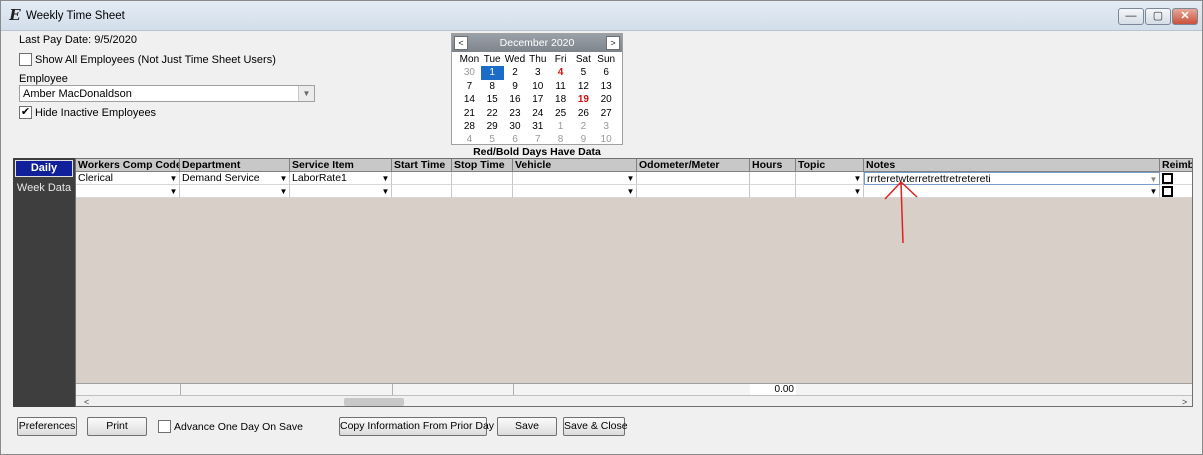  I want to click on column-header-notes: Notes, so click(1012, 165).